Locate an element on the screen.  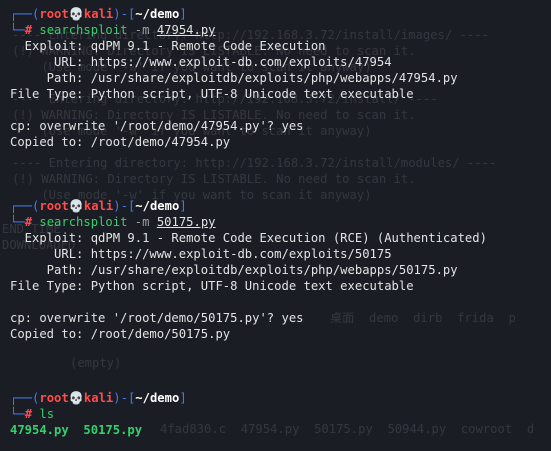
command-argument: 47954.py is located at coordinates (186, 30).